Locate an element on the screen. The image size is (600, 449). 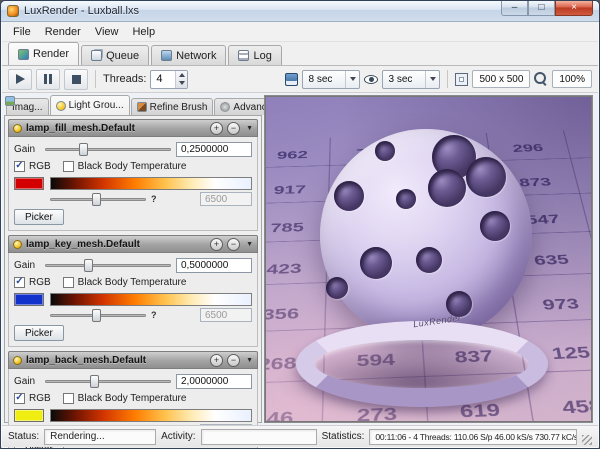
blackbody-label: Black Body Temperature is located at coordinates (132, 282).